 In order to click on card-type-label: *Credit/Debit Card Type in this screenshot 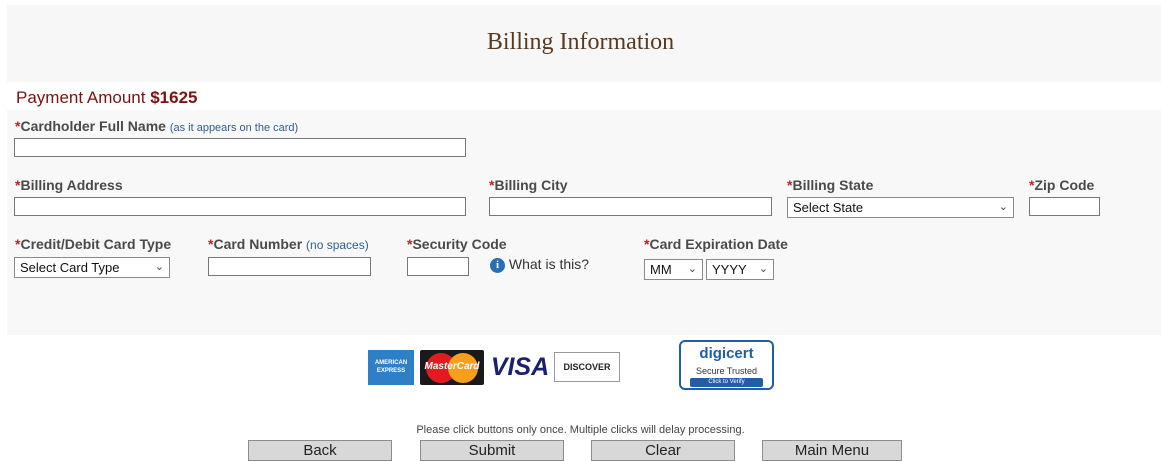, I will do `click(93, 244)`.